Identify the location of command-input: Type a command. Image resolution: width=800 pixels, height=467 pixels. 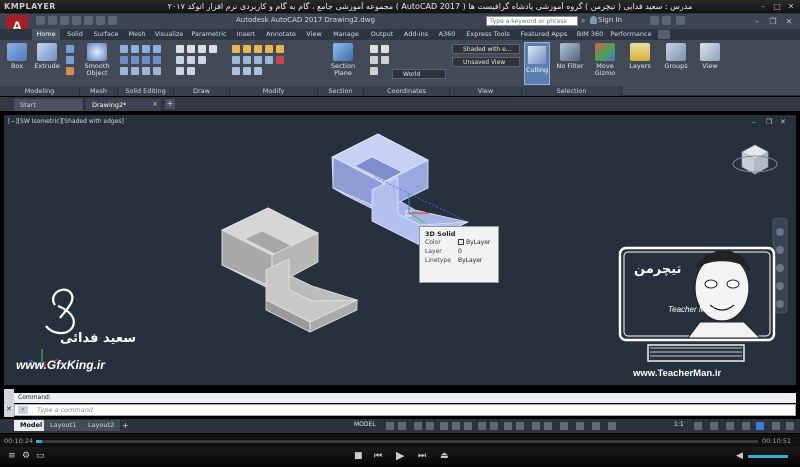
(405, 410).